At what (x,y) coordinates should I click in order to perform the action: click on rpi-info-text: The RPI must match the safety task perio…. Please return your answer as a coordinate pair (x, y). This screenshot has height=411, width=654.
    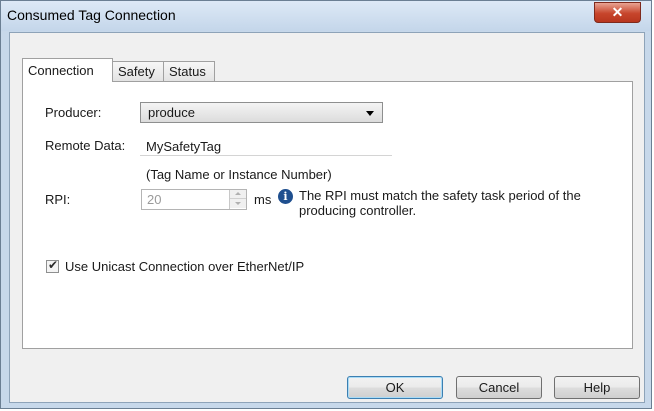
    Looking at the image, I should click on (440, 203).